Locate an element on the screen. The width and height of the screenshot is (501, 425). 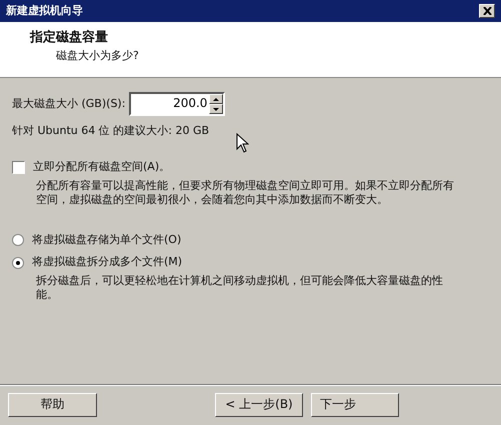
radio-label: 将虚拟磁盘存储为单个文件(O) is located at coordinates (107, 240).